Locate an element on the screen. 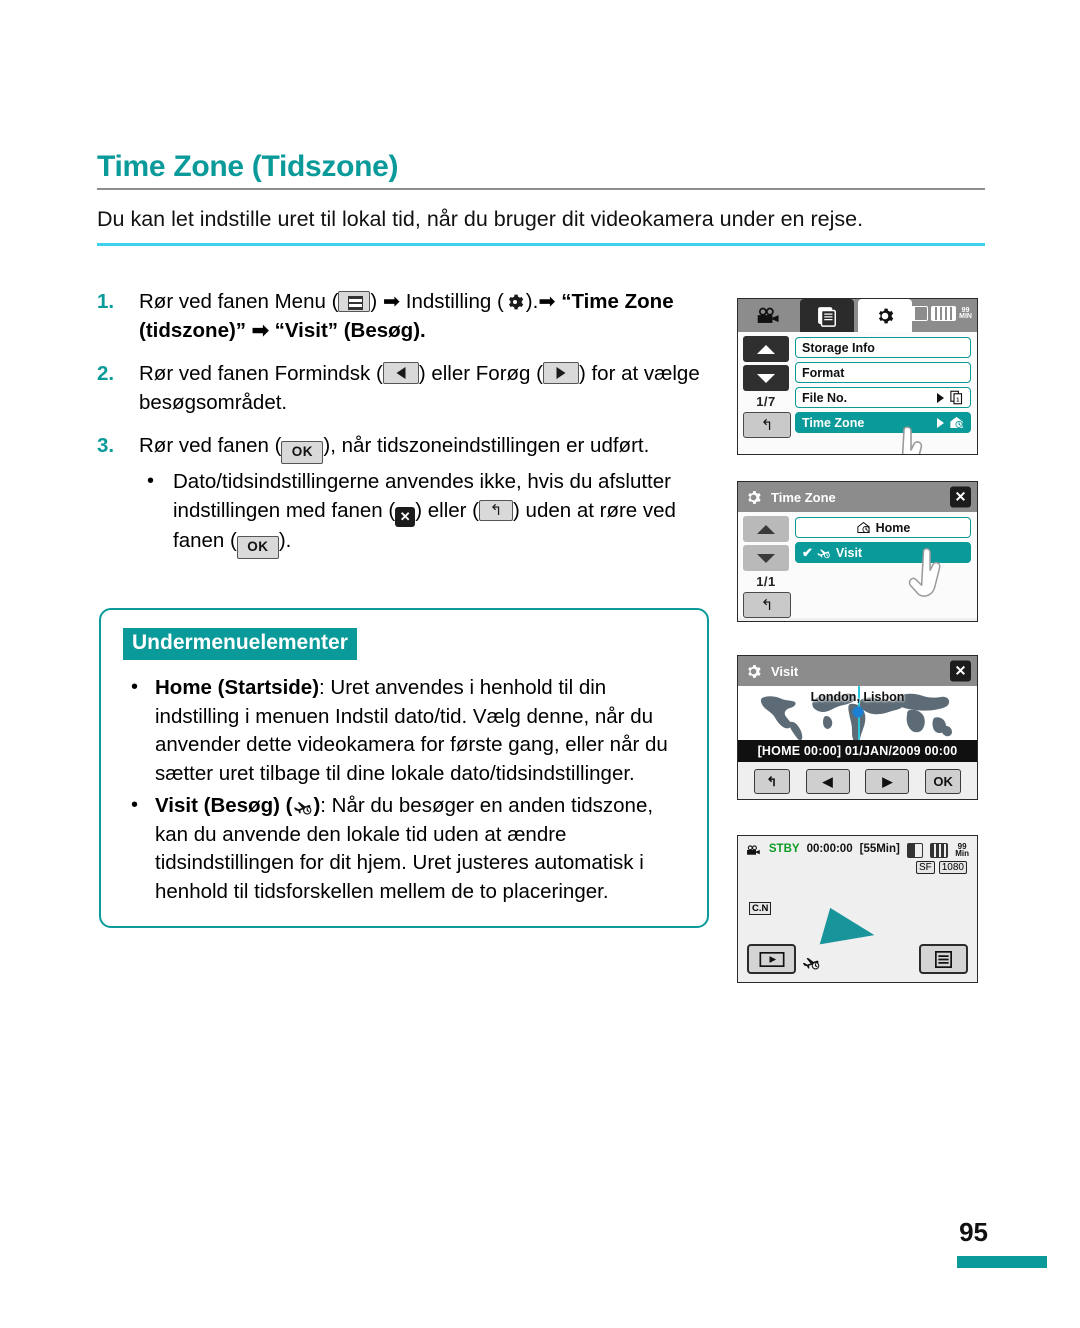 The image size is (1080, 1328). menu-row-list: Storage Info Format File No. 1 Time Zone is located at coordinates (883, 387).